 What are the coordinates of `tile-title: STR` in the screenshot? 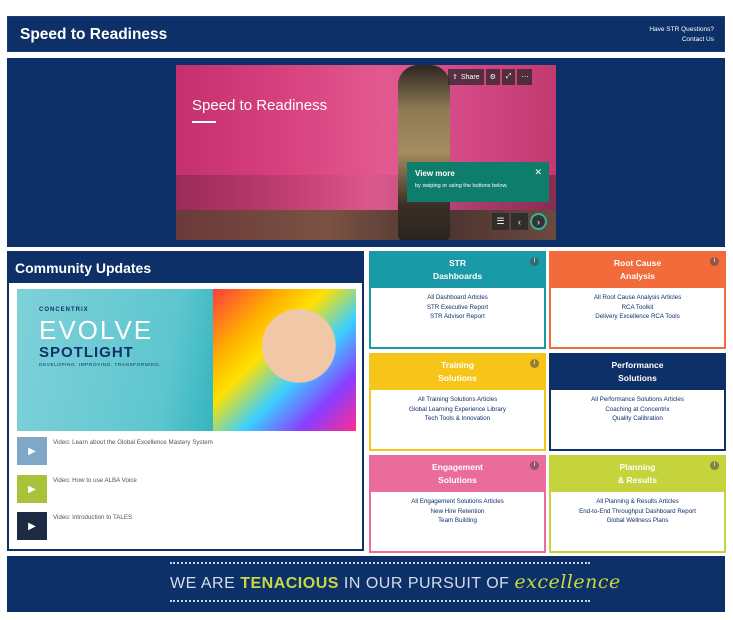 It's located at (457, 263).